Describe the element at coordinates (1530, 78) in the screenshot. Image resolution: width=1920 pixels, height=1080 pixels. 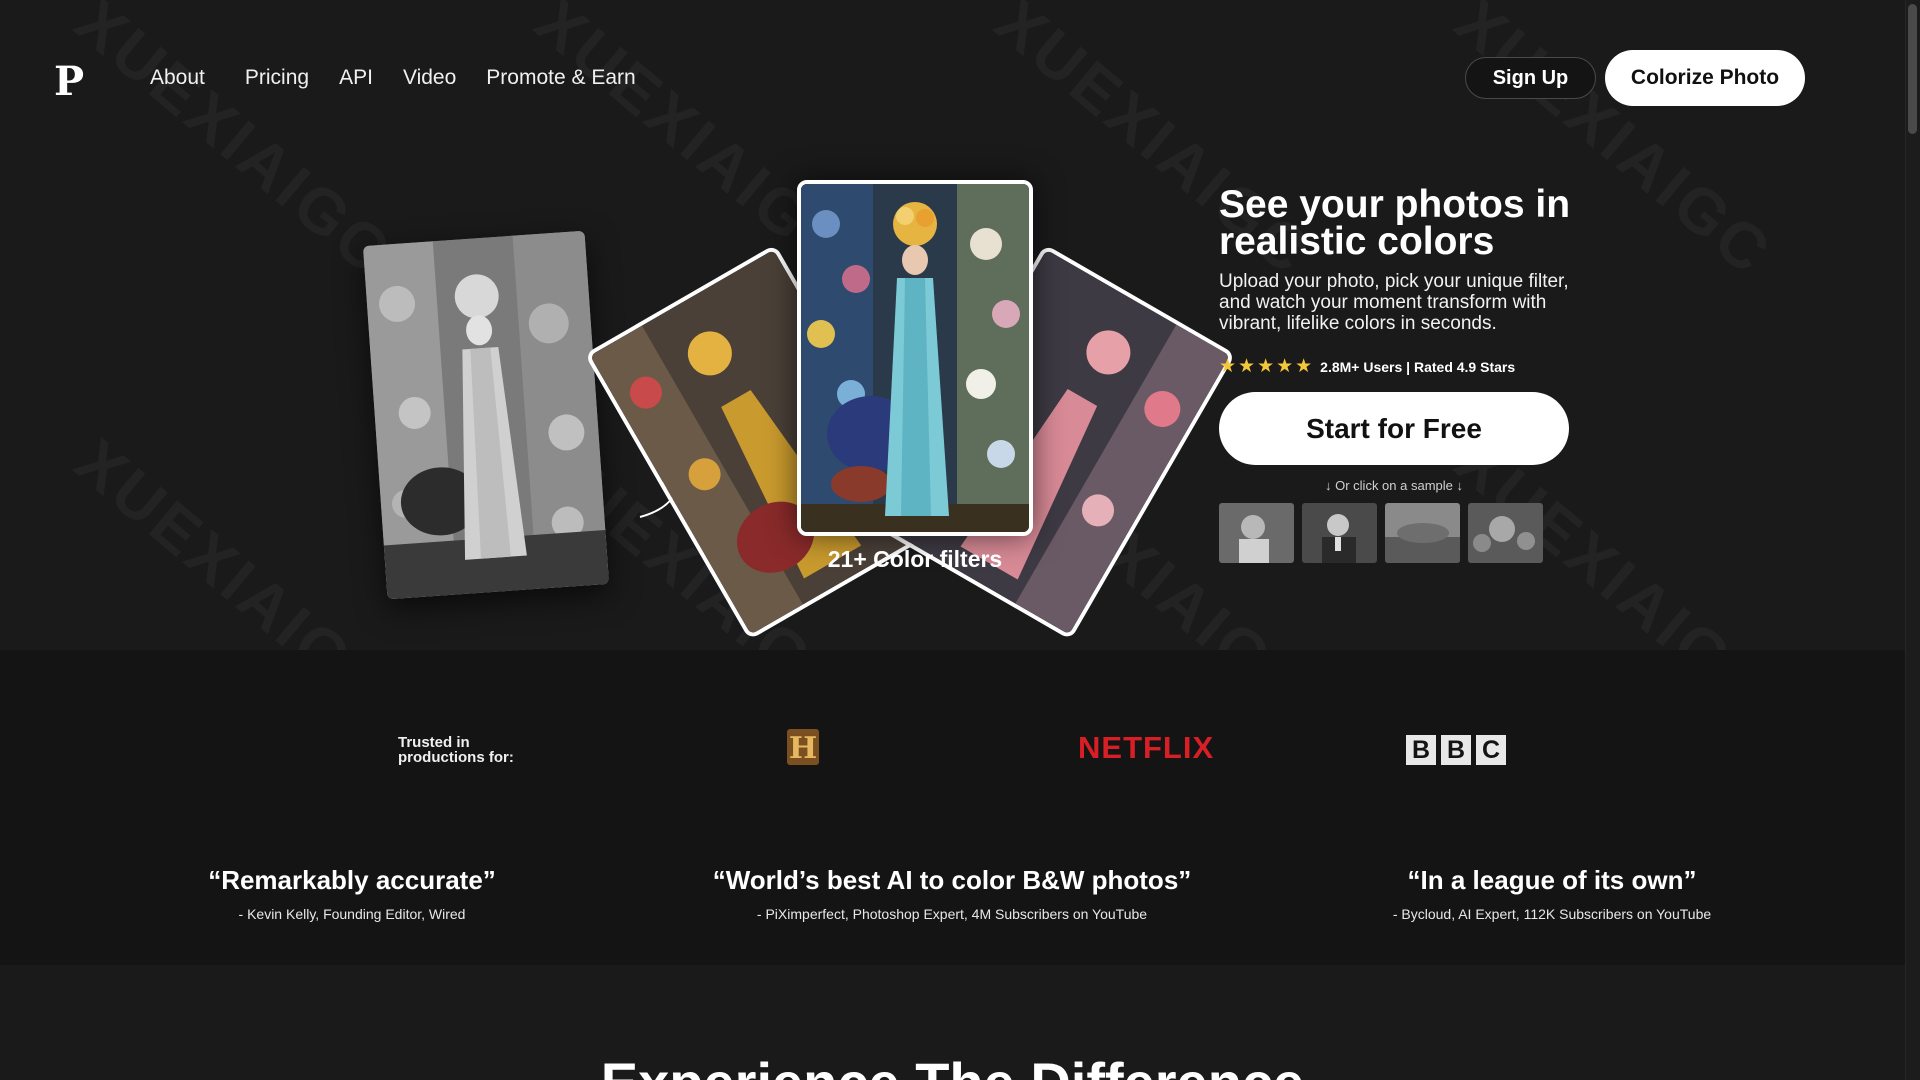
I see `sign-up-button: Sign Up` at that location.